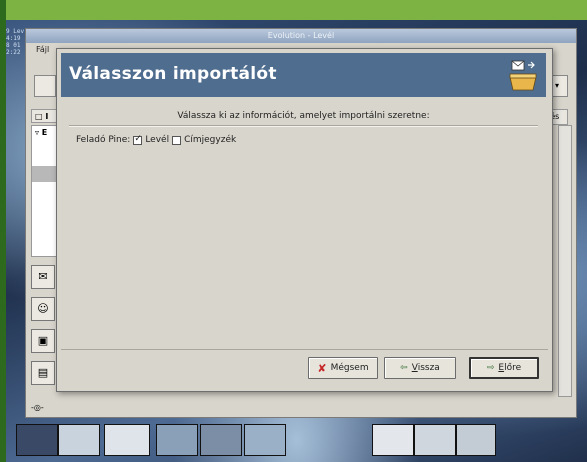 The image size is (587, 462). I want to click on importer-row: Feladó Pine: Levél Címjegyzék, so click(156, 140).